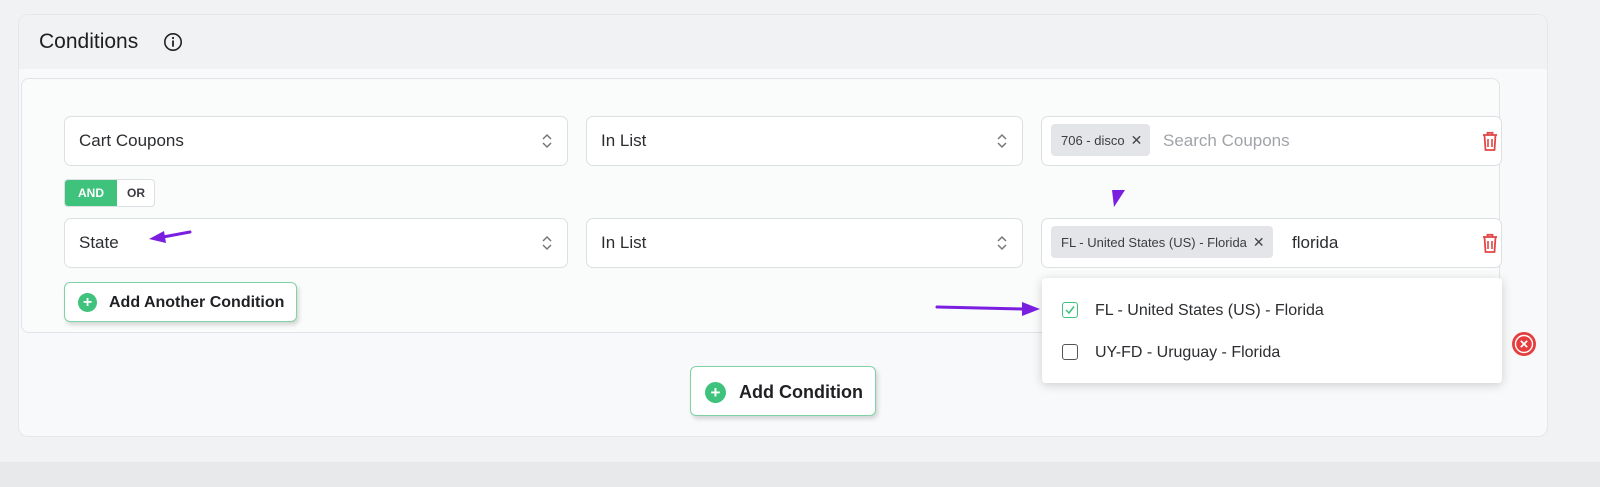 The width and height of the screenshot is (1600, 487). What do you see at coordinates (1209, 310) in the screenshot?
I see `option-label: FL - United States (US) - Florida` at bounding box center [1209, 310].